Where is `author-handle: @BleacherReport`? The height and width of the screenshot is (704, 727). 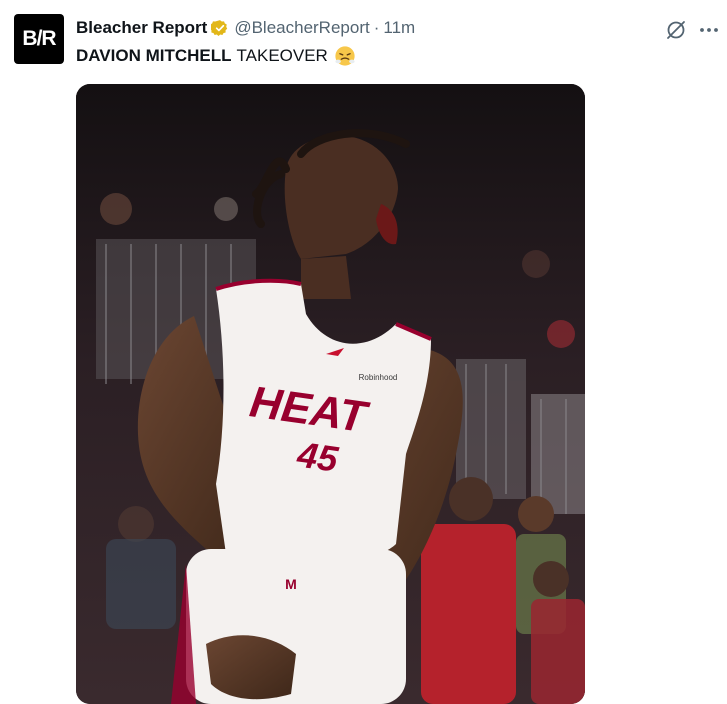 author-handle: @BleacherReport is located at coordinates (301, 28).